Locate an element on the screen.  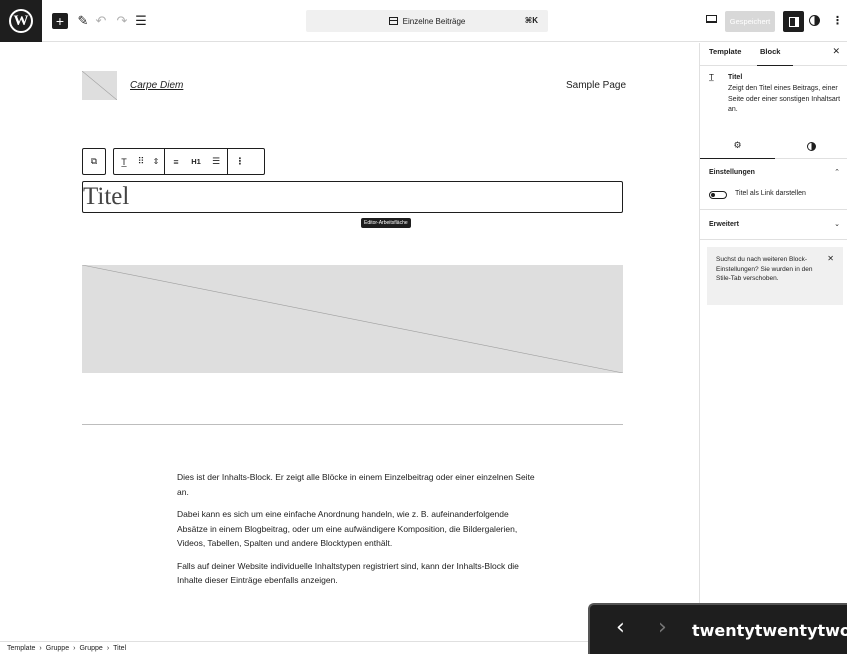
tab-template: Template is located at coordinates (725, 54).